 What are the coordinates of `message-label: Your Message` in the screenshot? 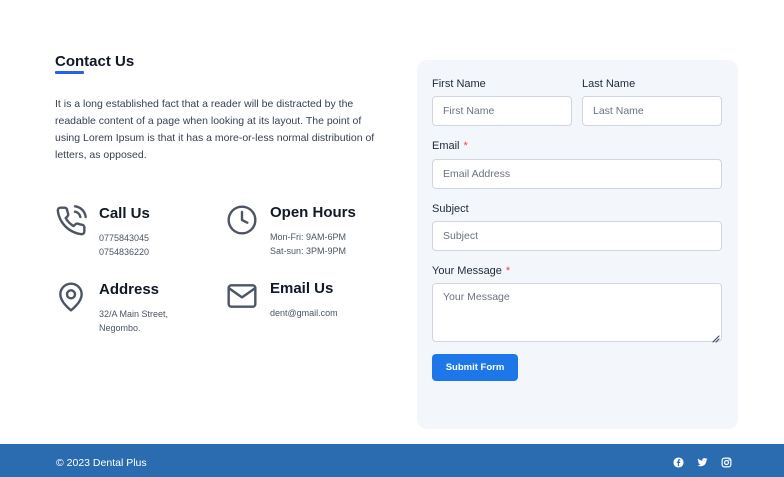 It's located at (467, 271).